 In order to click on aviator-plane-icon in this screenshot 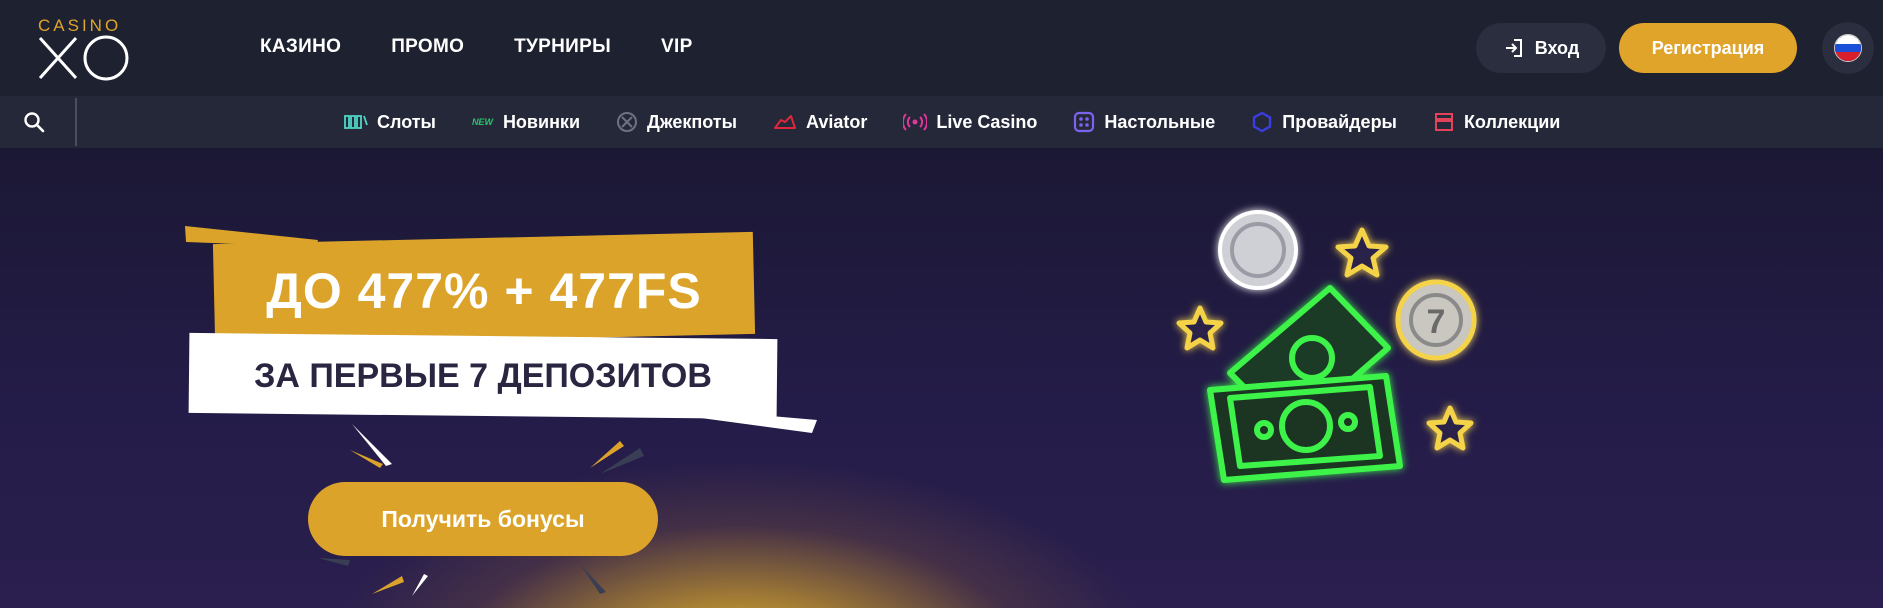, I will do `click(785, 122)`.